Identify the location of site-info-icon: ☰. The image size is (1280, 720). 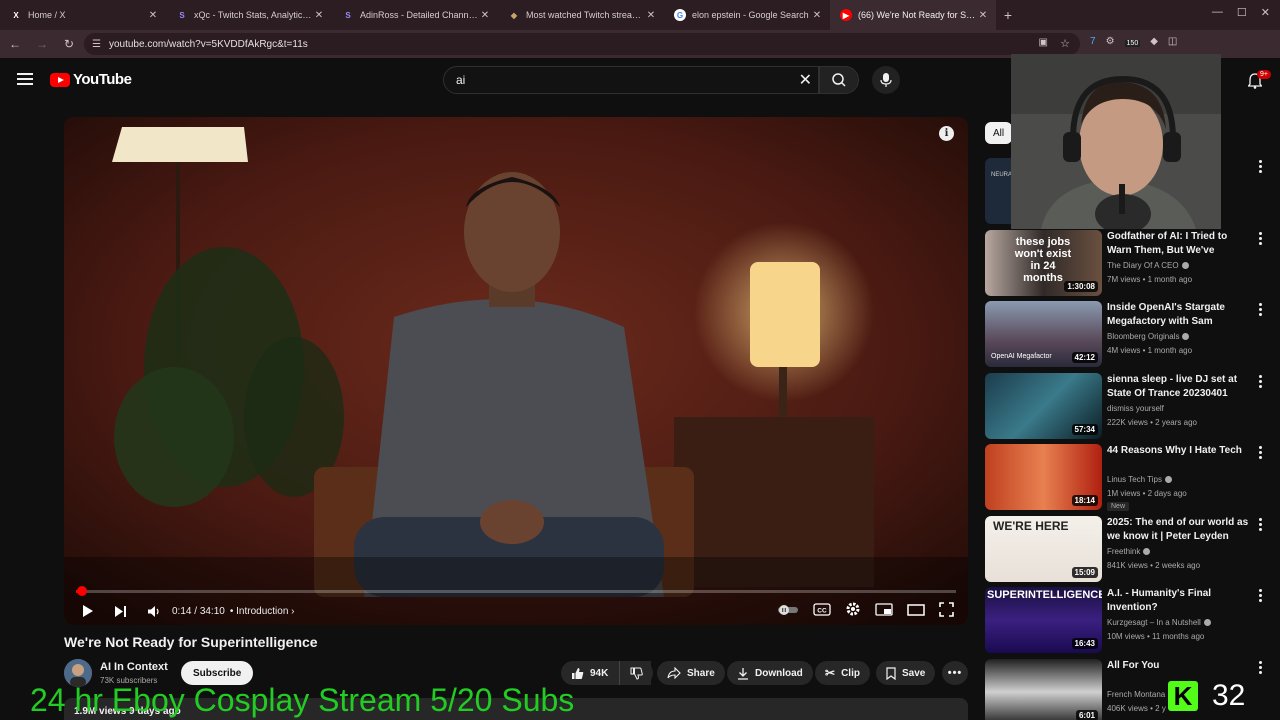
(96, 44).